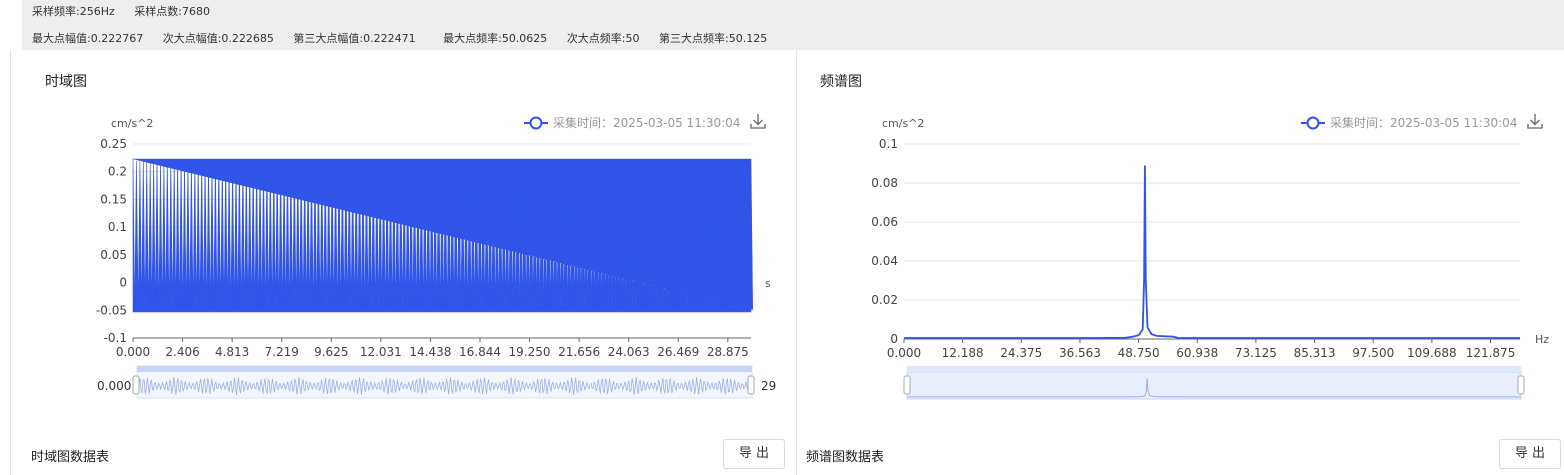 This screenshot has height=475, width=1564. Describe the element at coordinates (728, 352) in the screenshot. I see `time-x-tick-label: 28.875` at that location.